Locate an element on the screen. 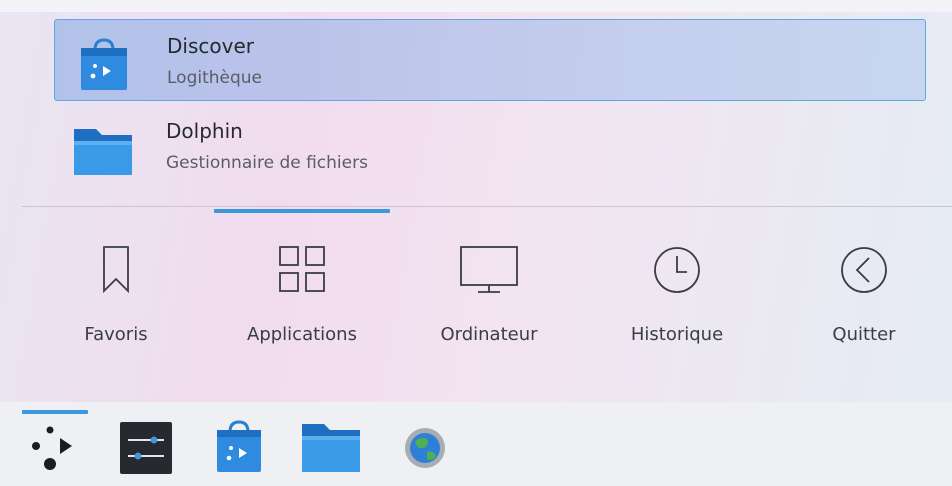 This screenshot has height=486, width=952. result-description: Gestionnaire de fichiers is located at coordinates (267, 163).